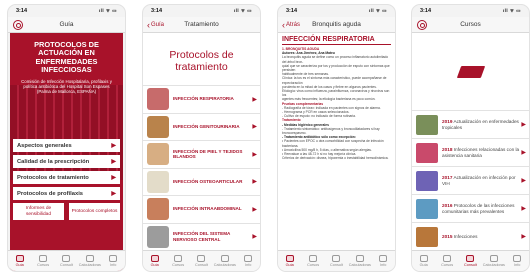 This screenshot has width=532, height=275. Describe the element at coordinates (38, 211) in the screenshot. I see `sensitivity-reports-button: Informes de sensibilidad` at that location.